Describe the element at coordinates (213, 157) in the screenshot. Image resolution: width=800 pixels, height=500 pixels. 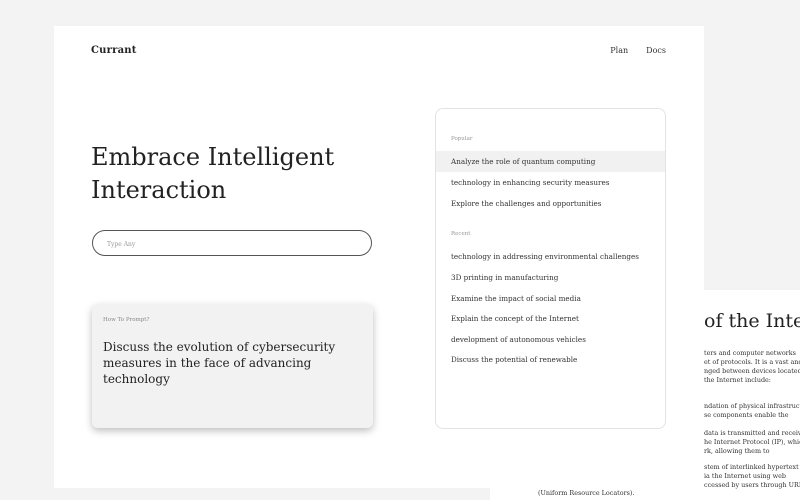
I see `hero-title-line: Embrace Intelligent` at that location.